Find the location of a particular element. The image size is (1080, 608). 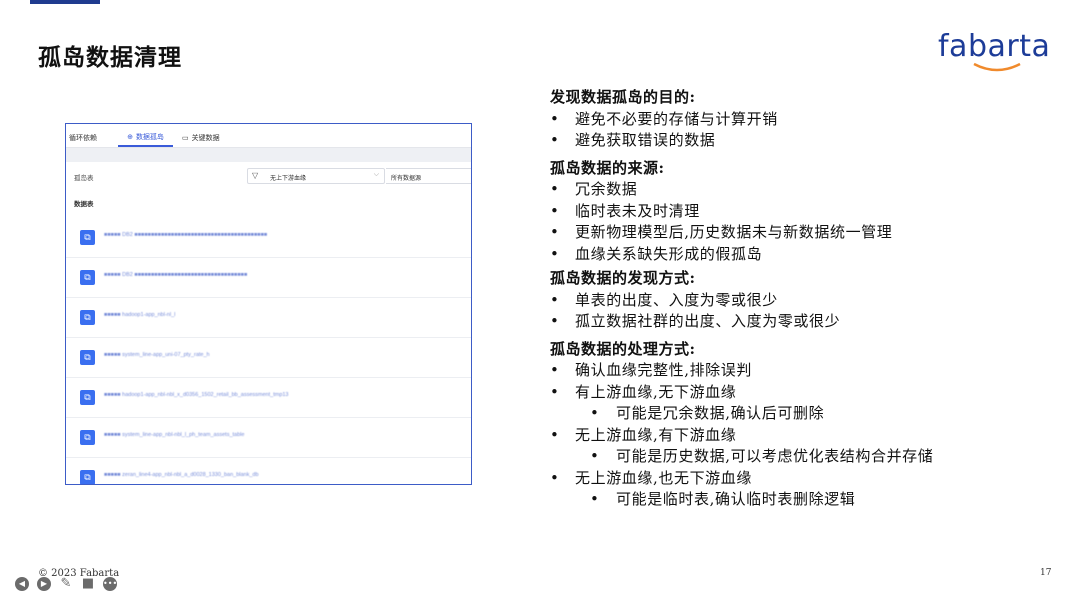

list-item: 孤立数据社群的出度、入度为零或很少 is located at coordinates (810, 322).